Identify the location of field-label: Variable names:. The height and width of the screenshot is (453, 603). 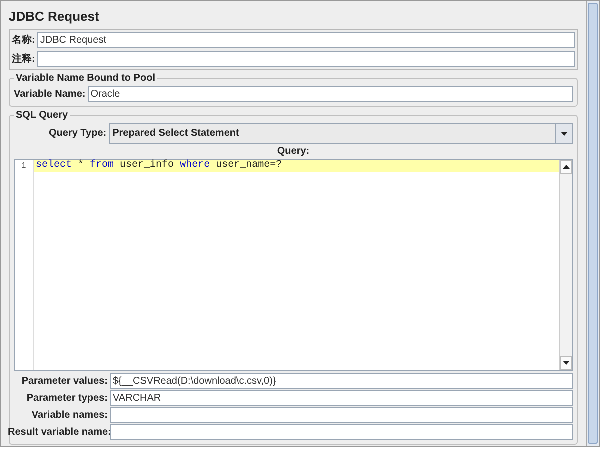
(69, 415).